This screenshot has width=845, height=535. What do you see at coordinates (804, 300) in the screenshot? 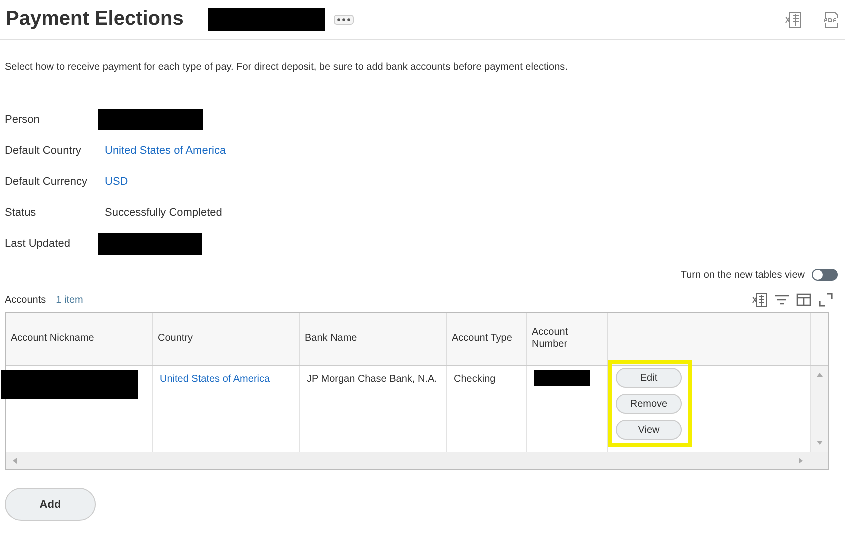
I see `columns-icon` at bounding box center [804, 300].